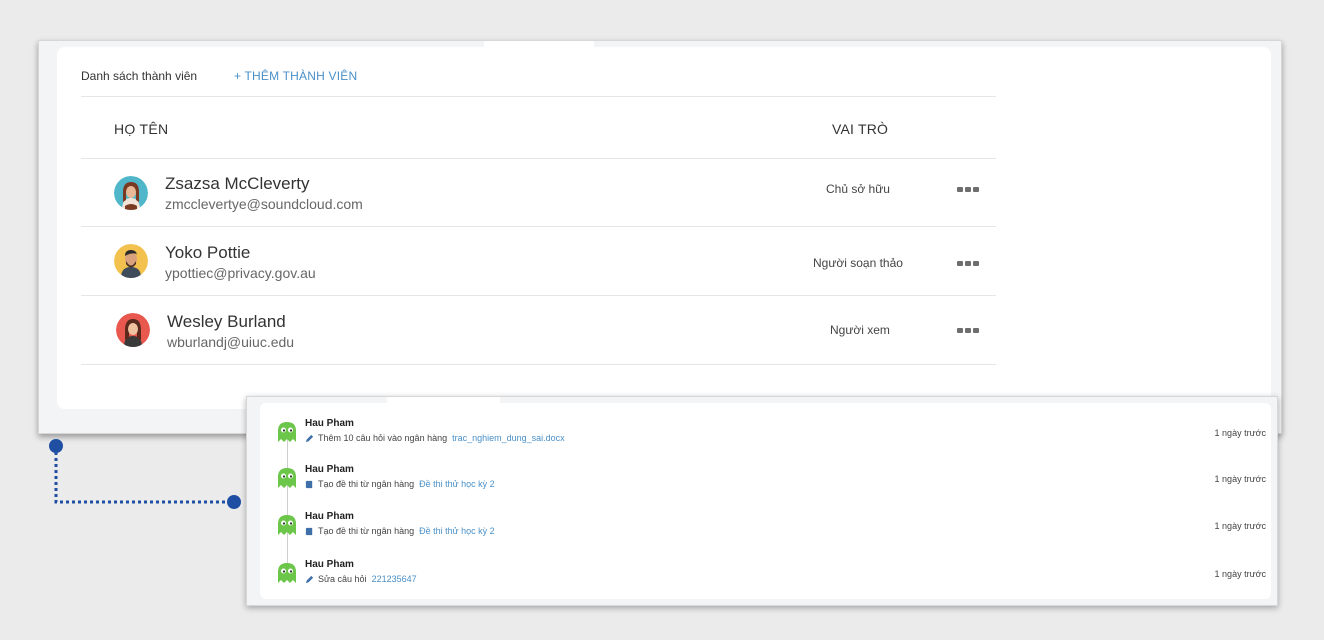 The width and height of the screenshot is (1324, 640). I want to click on activity-action: Thêm 10 câu hỏi vào ngân hàng, so click(383, 438).